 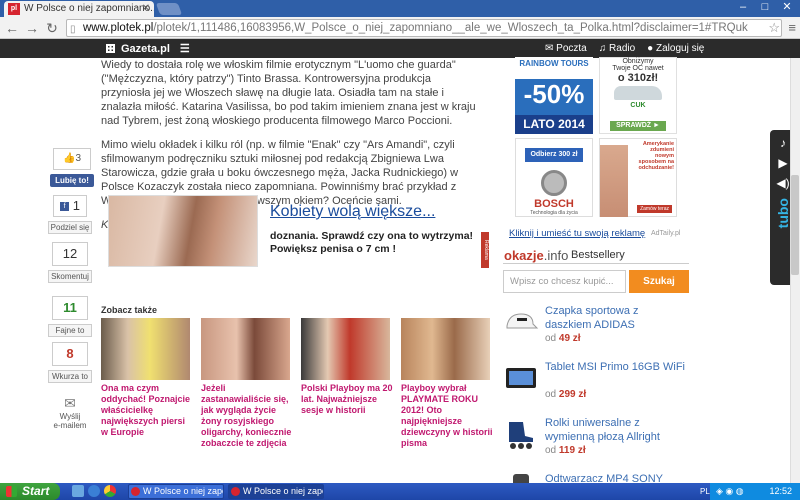 I want to click on close-tab-icon: ✕, so click(x=146, y=9).